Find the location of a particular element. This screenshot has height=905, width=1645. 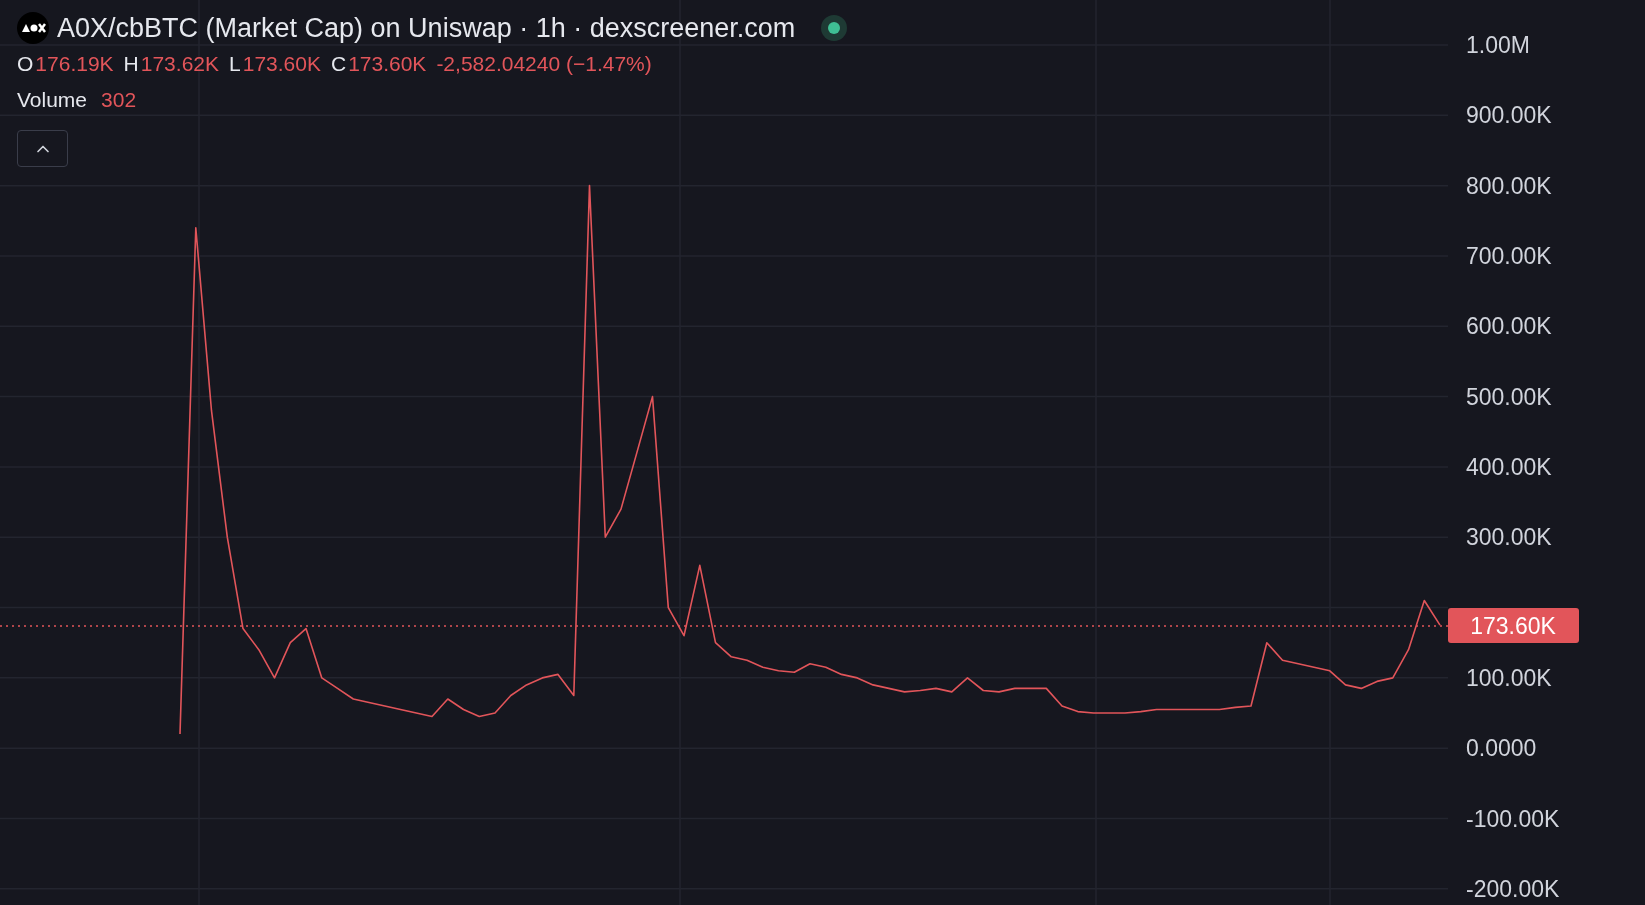

price-tag: 173.60K is located at coordinates (1513, 626).